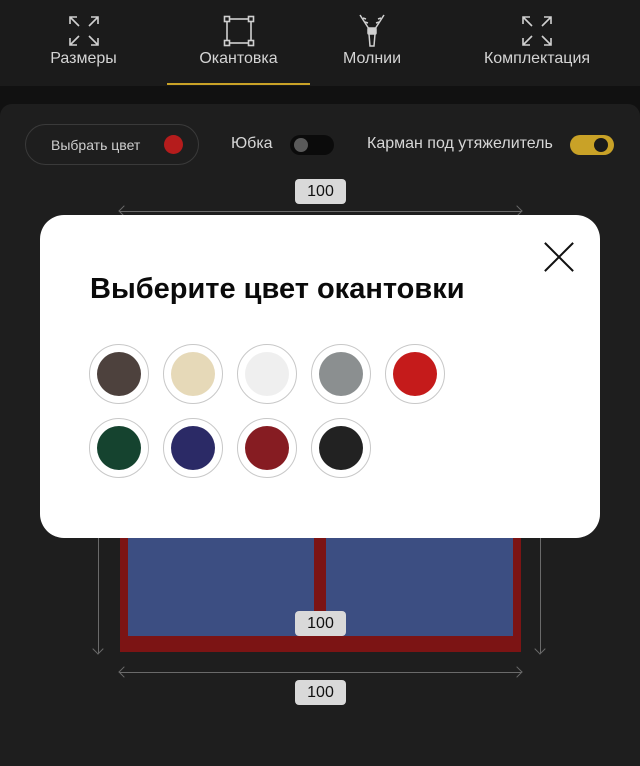 The width and height of the screenshot is (640, 766). I want to click on selected-color-dot, so click(173, 144).